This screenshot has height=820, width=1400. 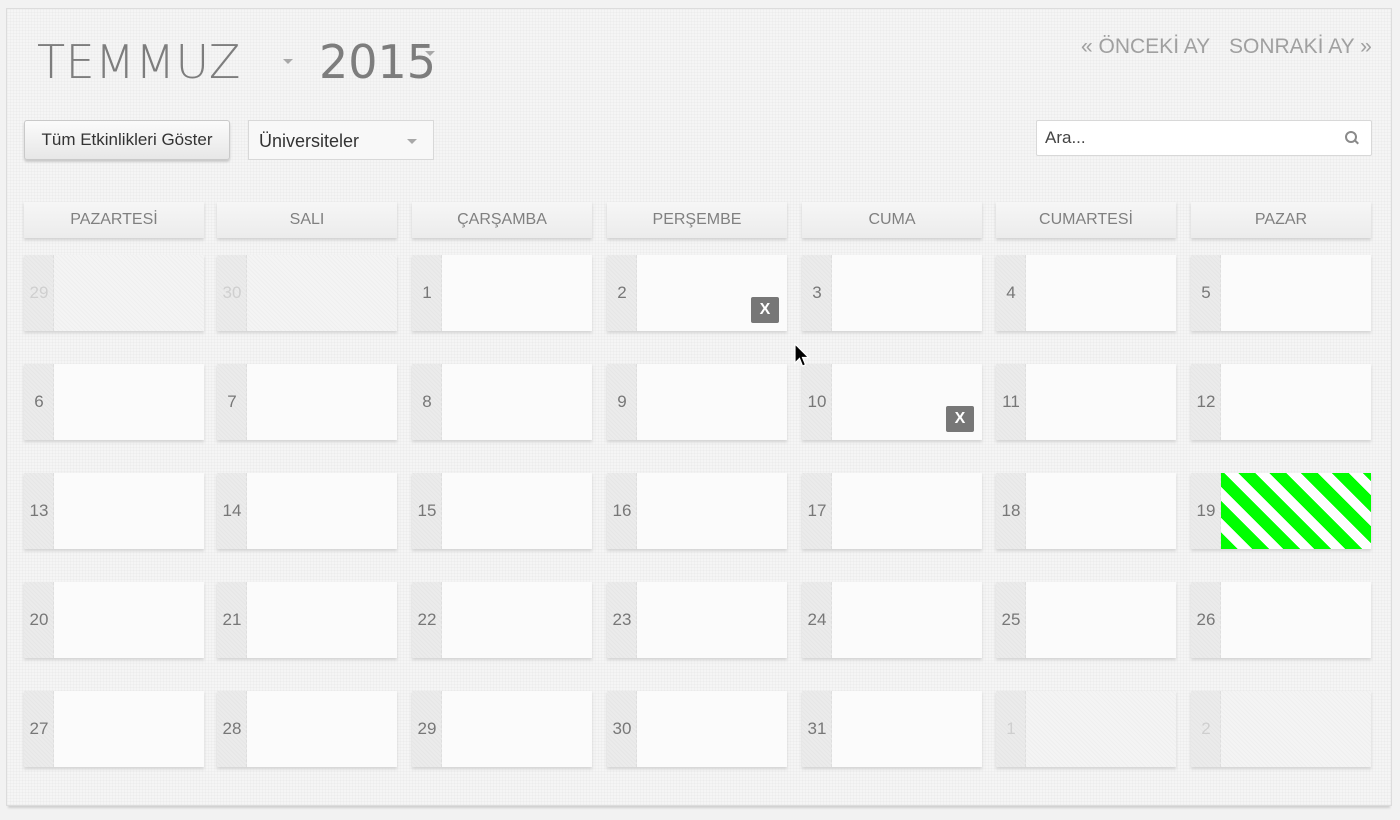 I want to click on calendar-day-cell: 23, so click(x=697, y=620).